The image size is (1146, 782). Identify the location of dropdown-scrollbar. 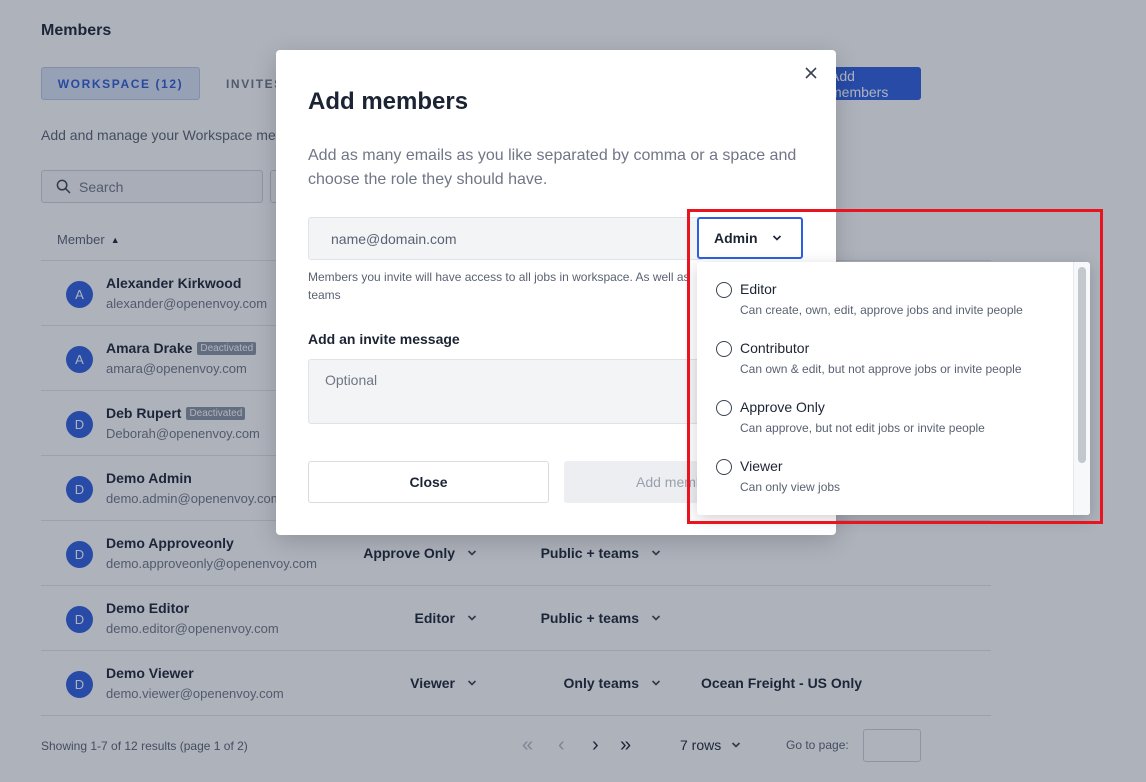
(1081, 388).